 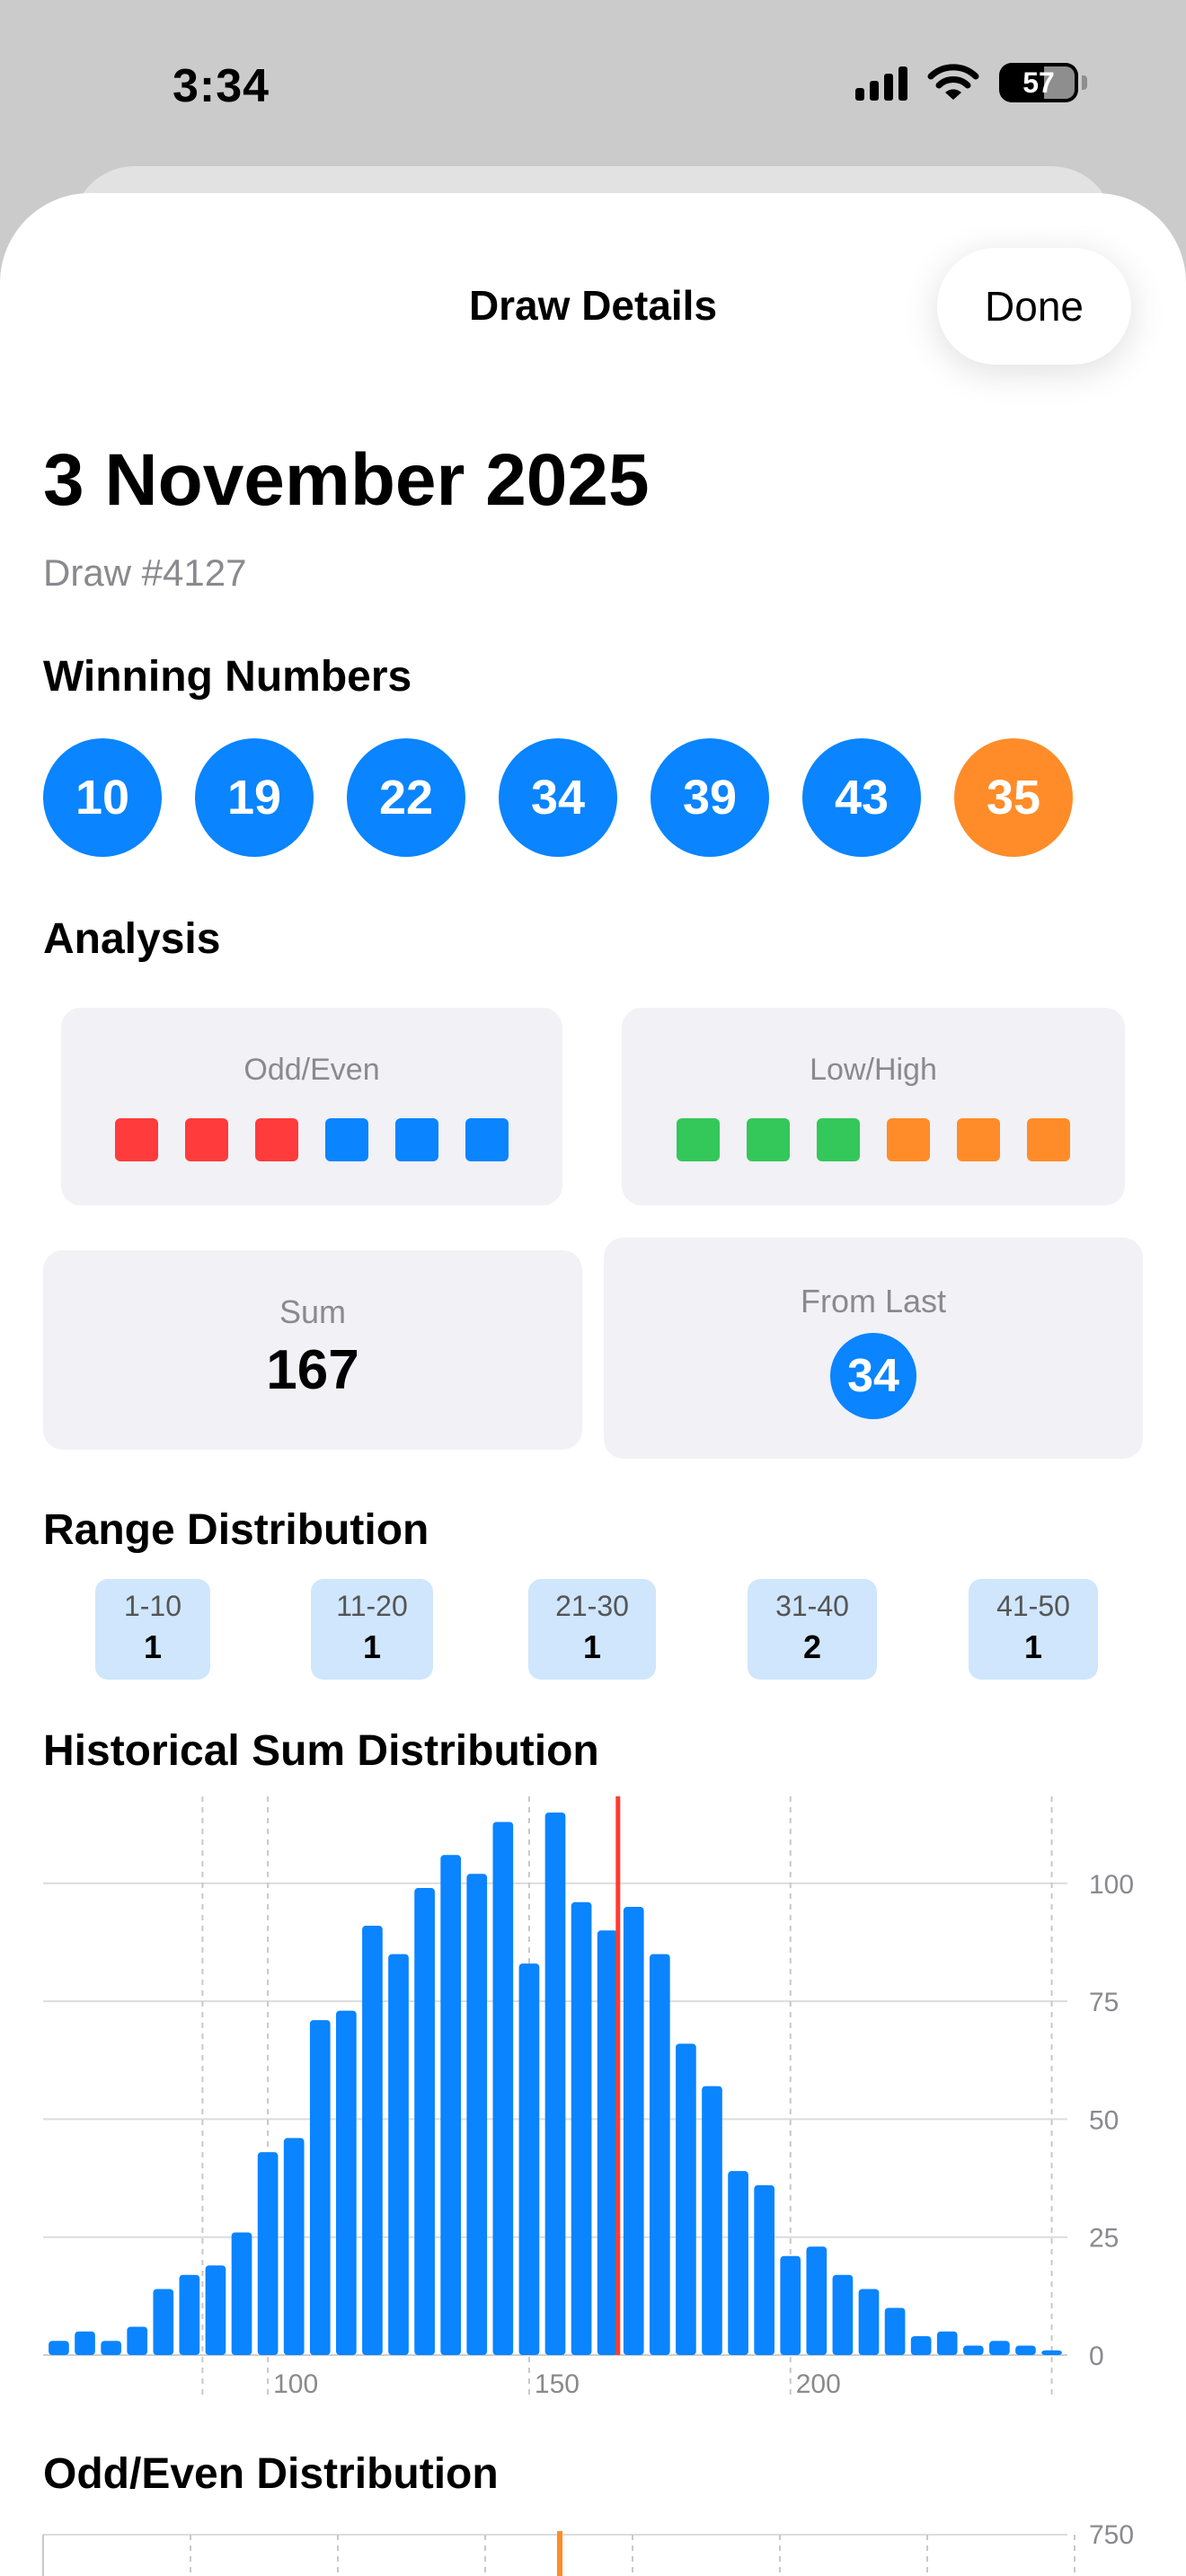 What do you see at coordinates (1034, 306) in the screenshot?
I see `done-button: Done` at bounding box center [1034, 306].